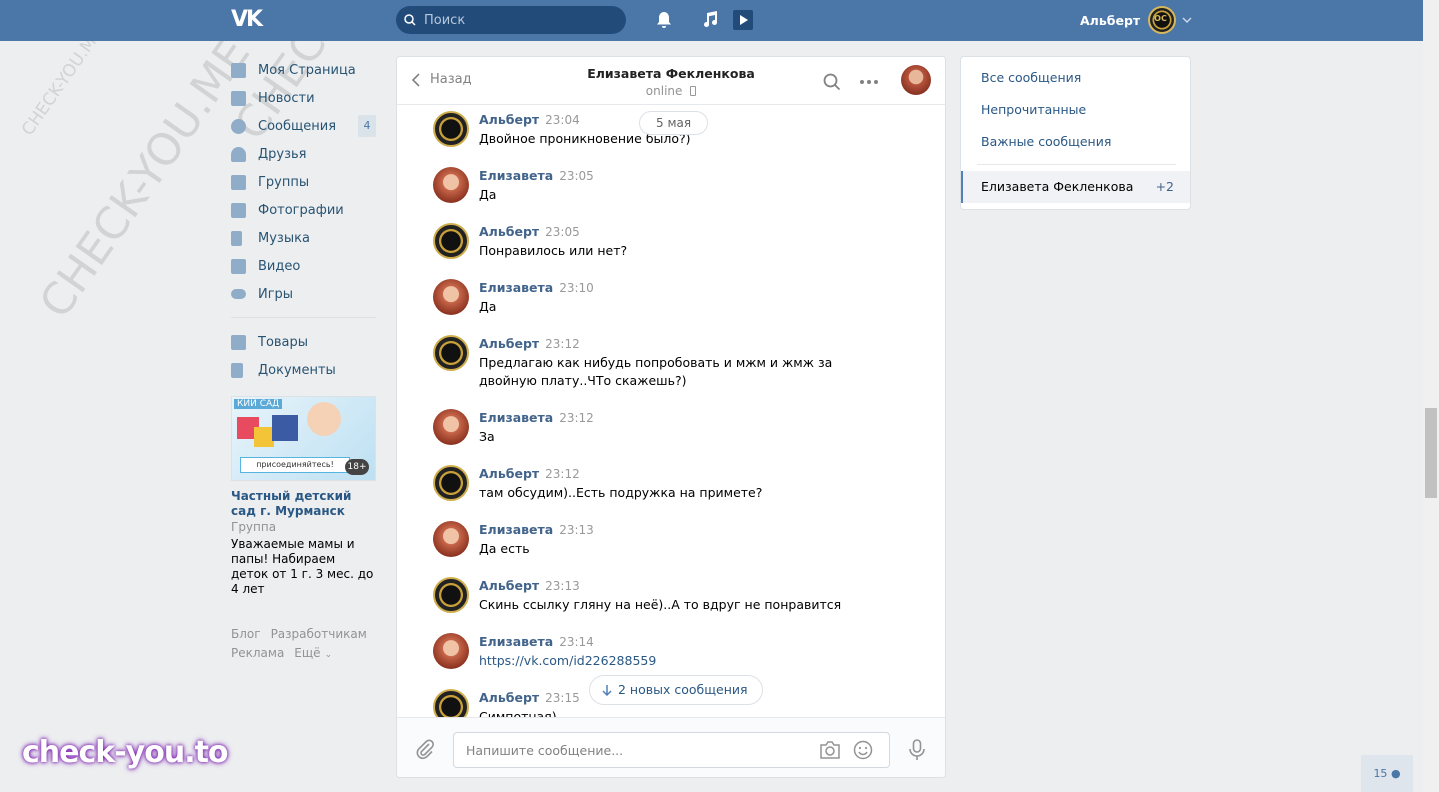  What do you see at coordinates (303, 266) in the screenshot?
I see `sidebar-item-video: Видео` at bounding box center [303, 266].